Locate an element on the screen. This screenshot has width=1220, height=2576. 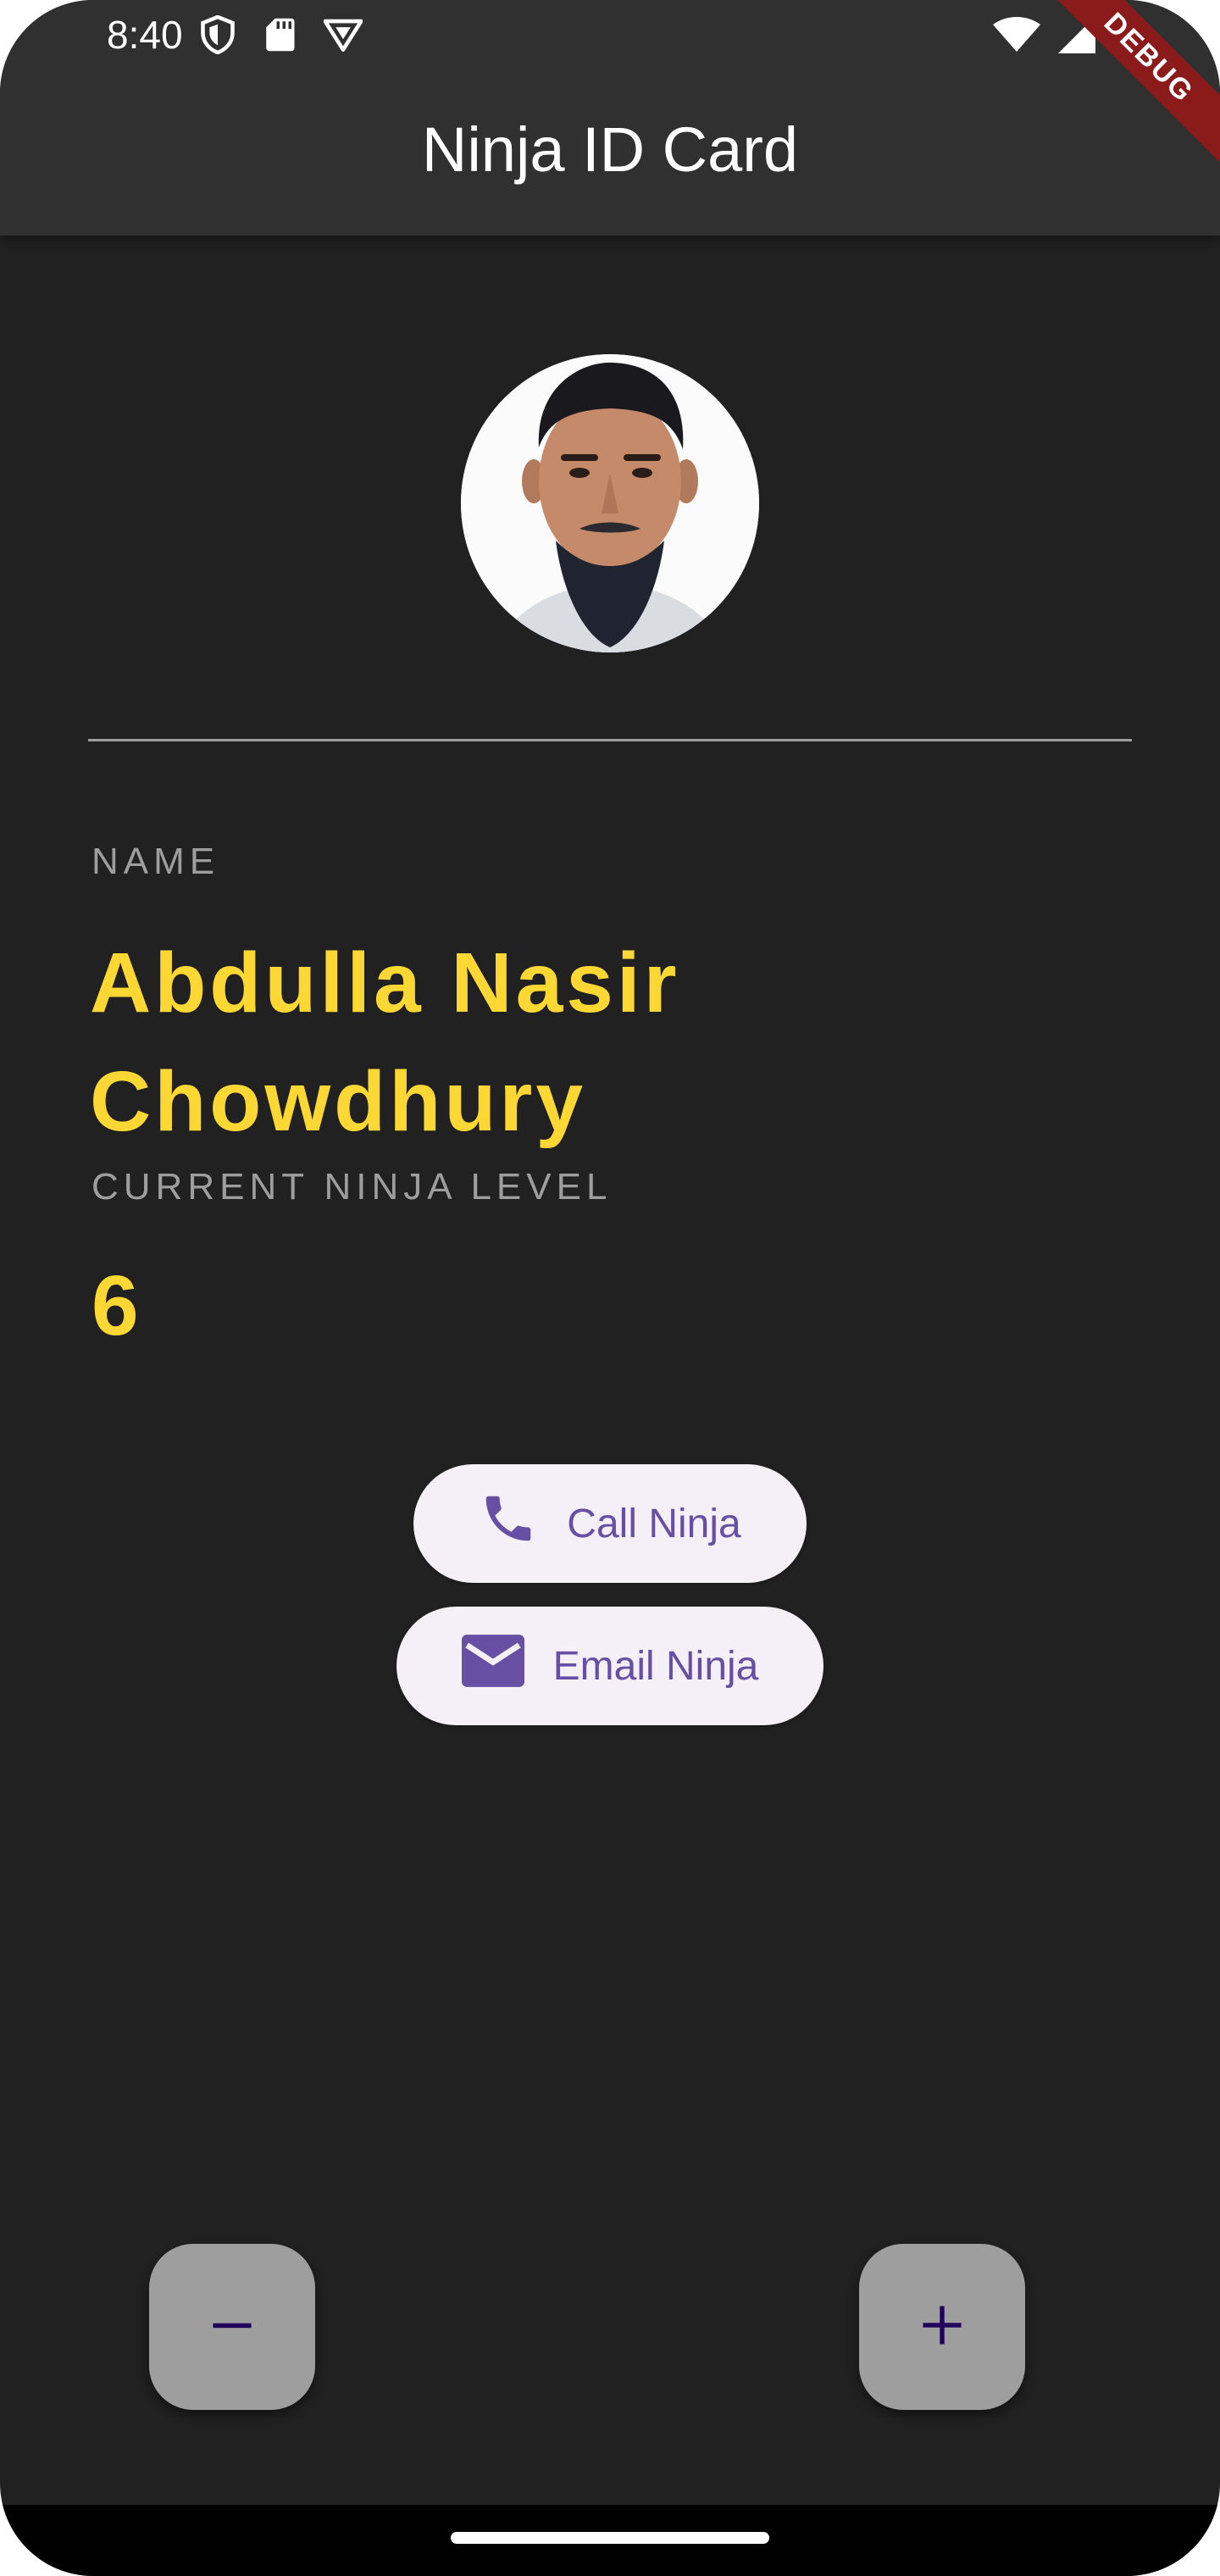
sd-card-icon is located at coordinates (279, 37).